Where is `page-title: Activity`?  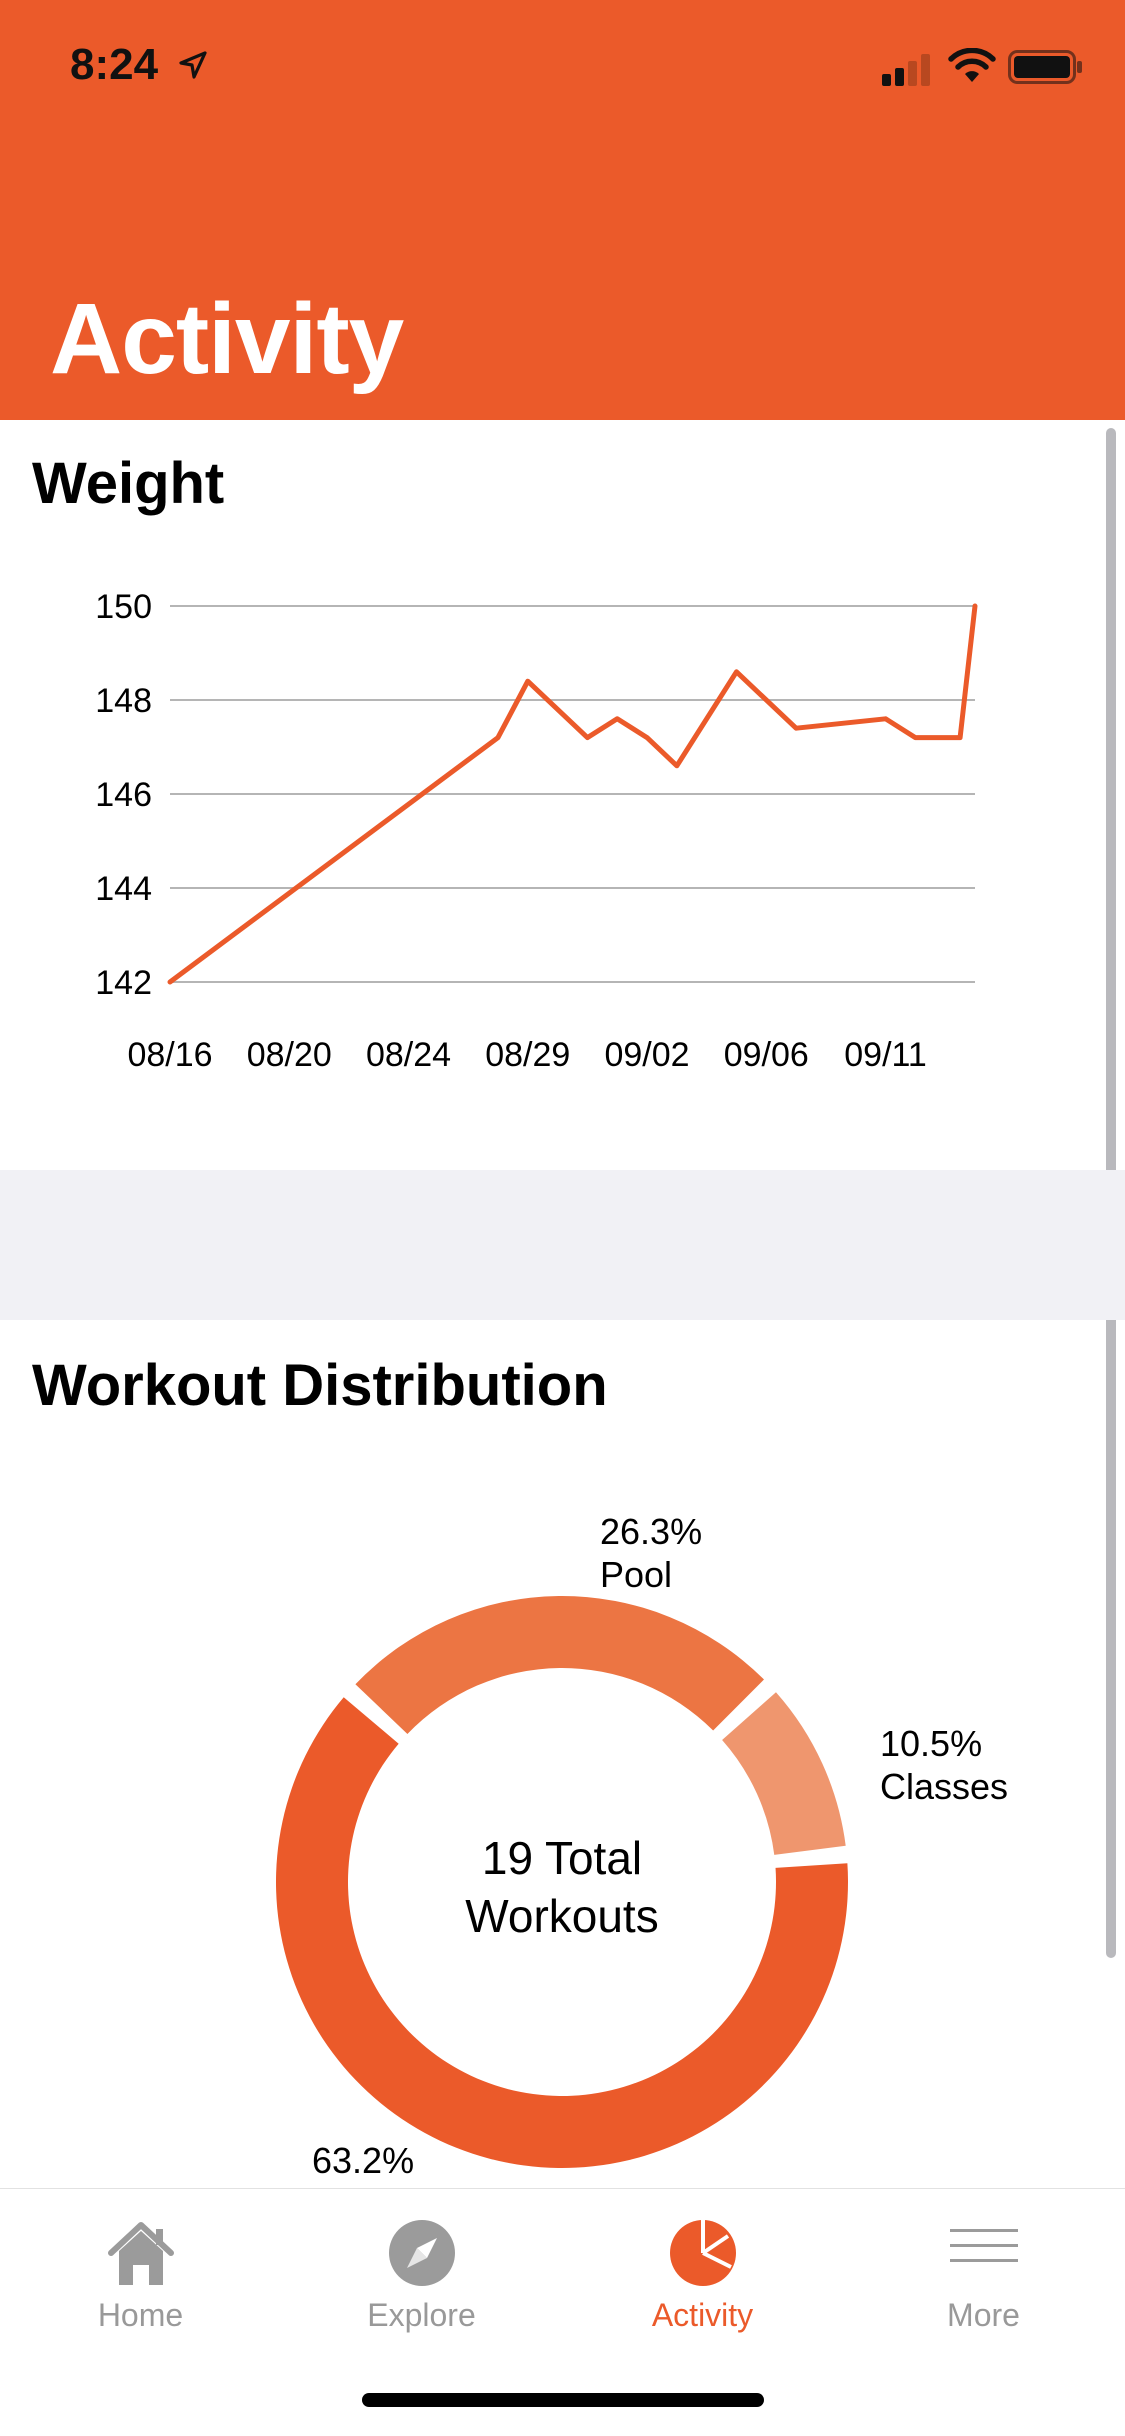
page-title: Activity is located at coordinates (227, 339).